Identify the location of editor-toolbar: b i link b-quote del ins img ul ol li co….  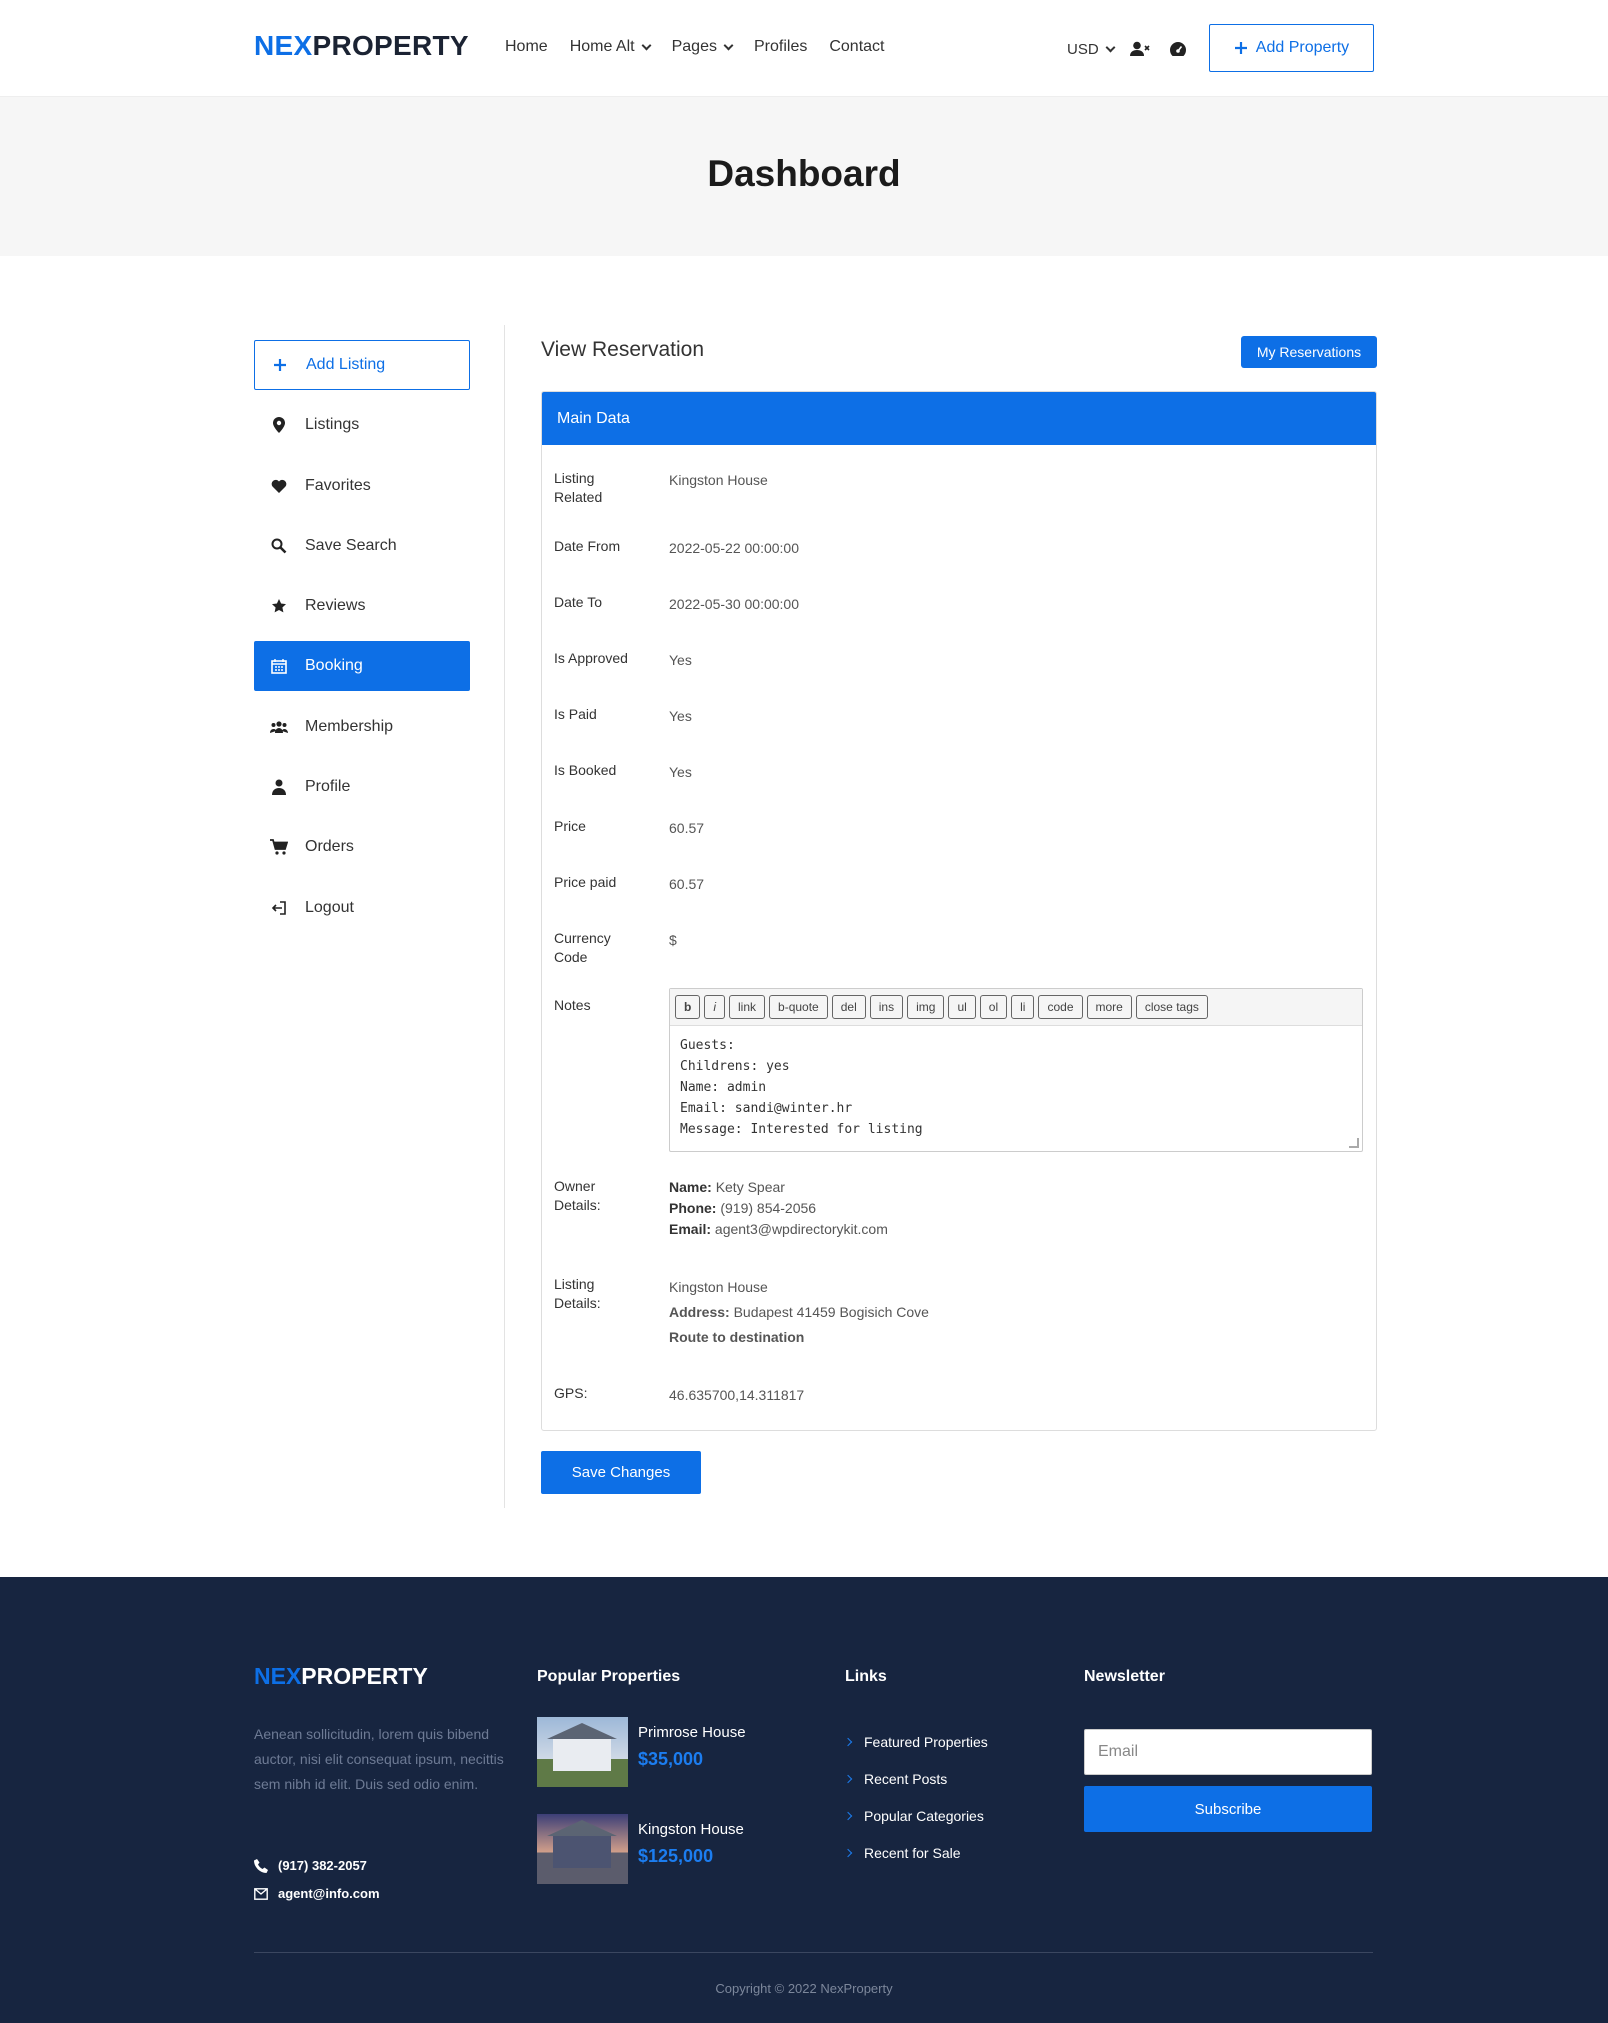
(1016, 1007).